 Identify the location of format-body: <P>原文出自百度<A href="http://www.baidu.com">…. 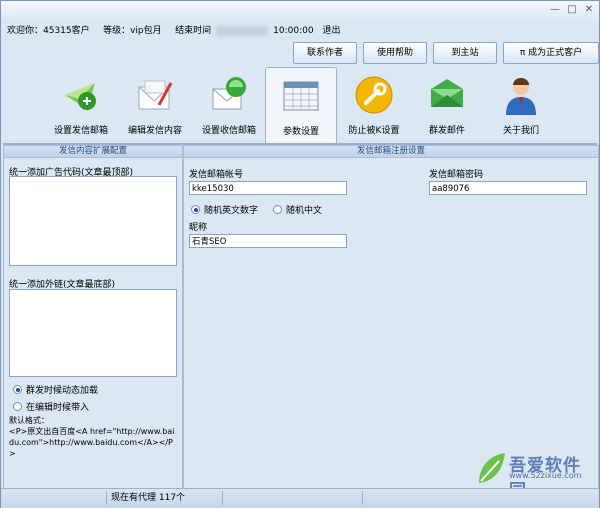
(92, 442).